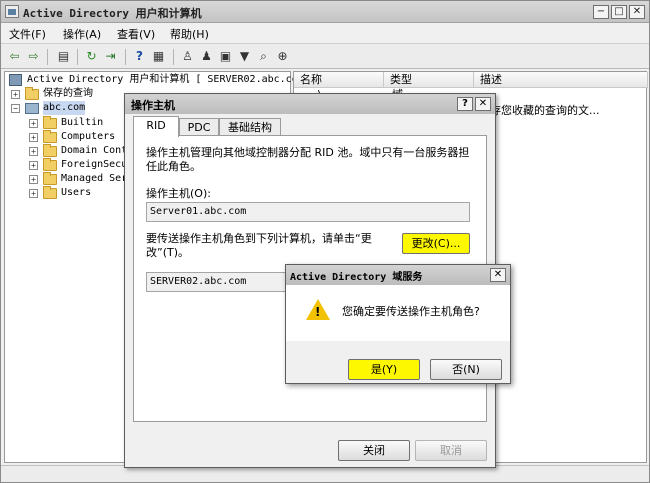 This screenshot has height=483, width=650. What do you see at coordinates (189, 34) in the screenshot?
I see `menu-help: 帮助(H)` at bounding box center [189, 34].